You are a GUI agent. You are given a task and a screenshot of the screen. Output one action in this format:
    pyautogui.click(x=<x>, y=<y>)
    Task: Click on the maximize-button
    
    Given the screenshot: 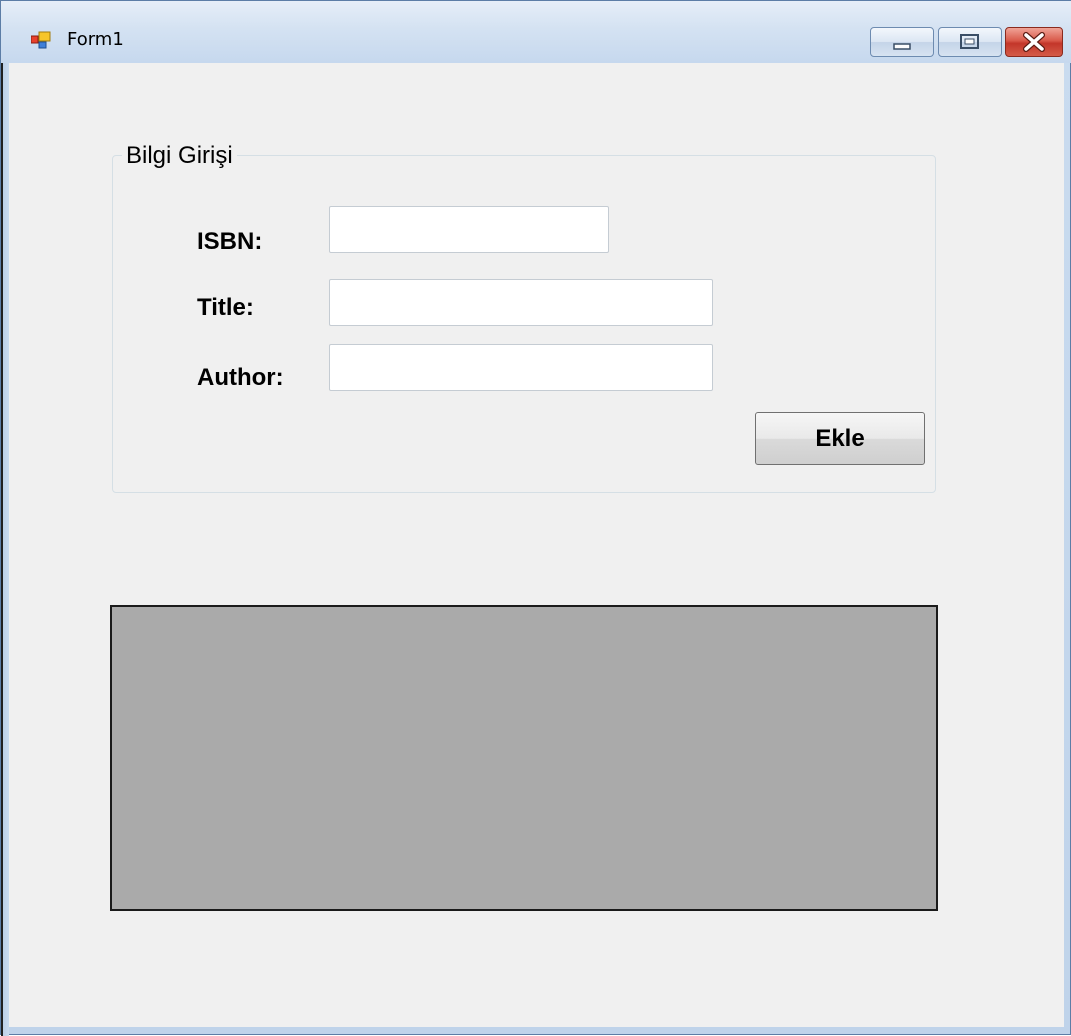 What is the action you would take?
    pyautogui.click(x=970, y=42)
    